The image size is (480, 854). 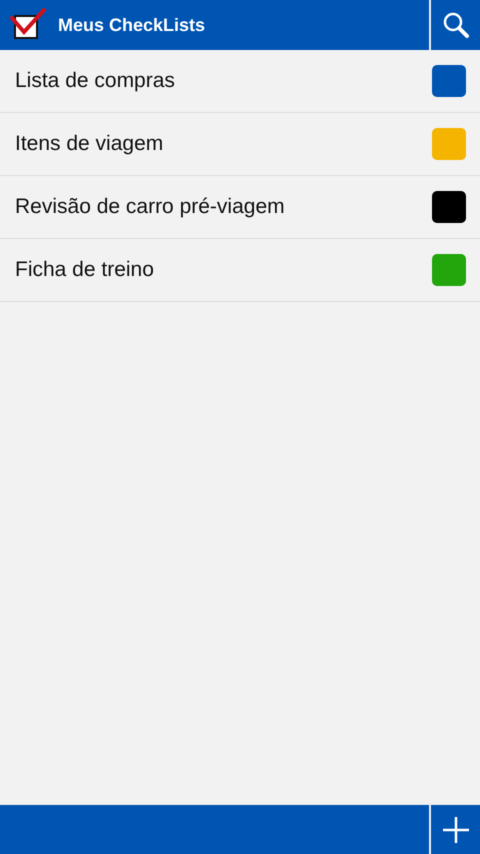 What do you see at coordinates (29, 25) in the screenshot?
I see `checkbox-logo-icon` at bounding box center [29, 25].